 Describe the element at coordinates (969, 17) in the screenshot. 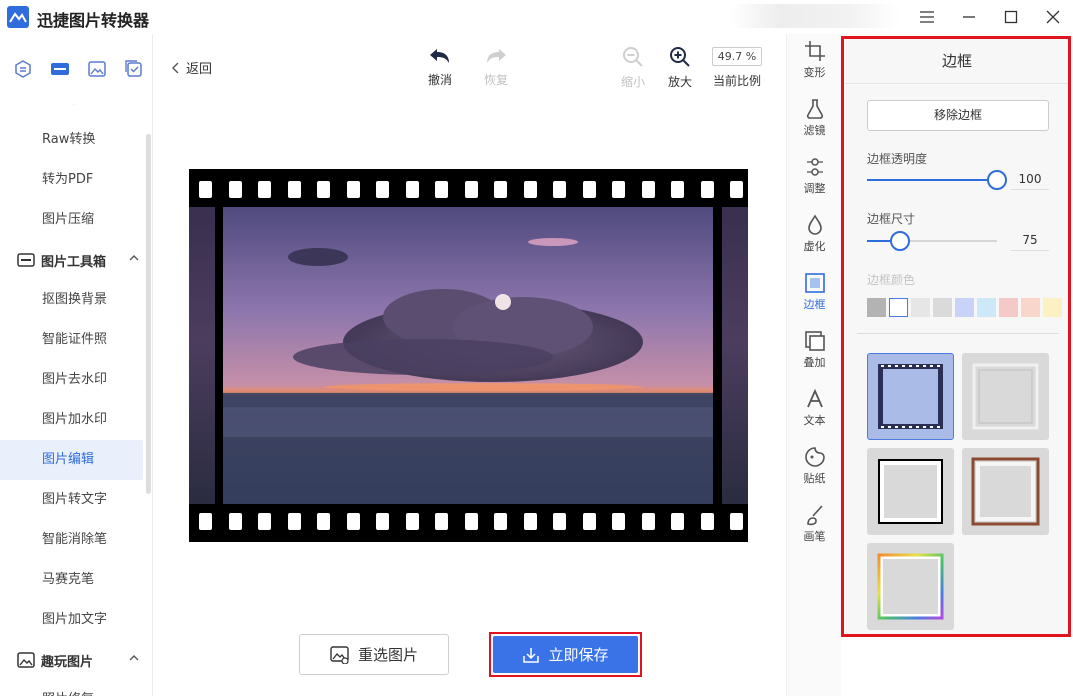

I see `minimize-button` at that location.